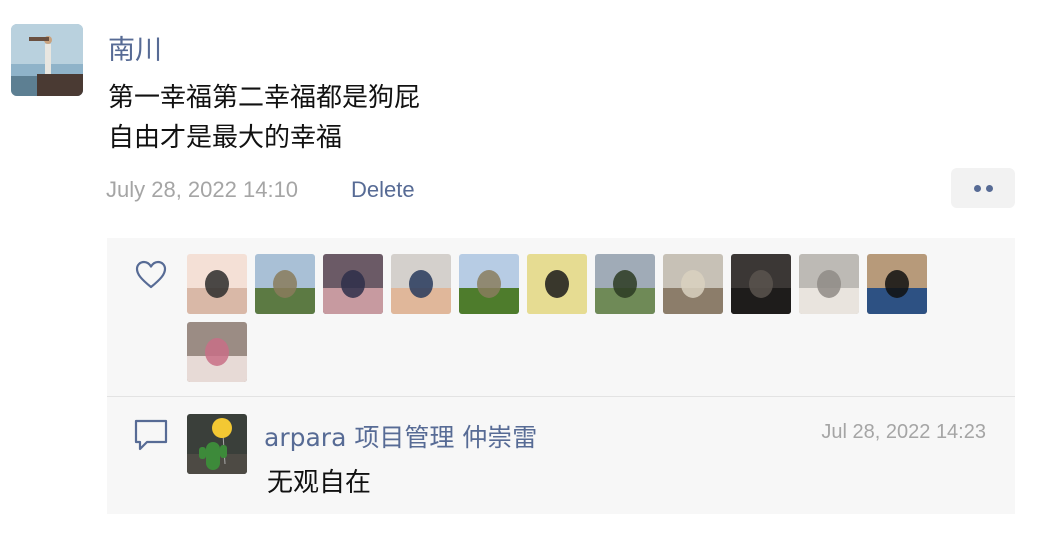  Describe the element at coordinates (903, 432) in the screenshot. I see `comment-timestamp: Jul 28, 2022 14:23` at that location.